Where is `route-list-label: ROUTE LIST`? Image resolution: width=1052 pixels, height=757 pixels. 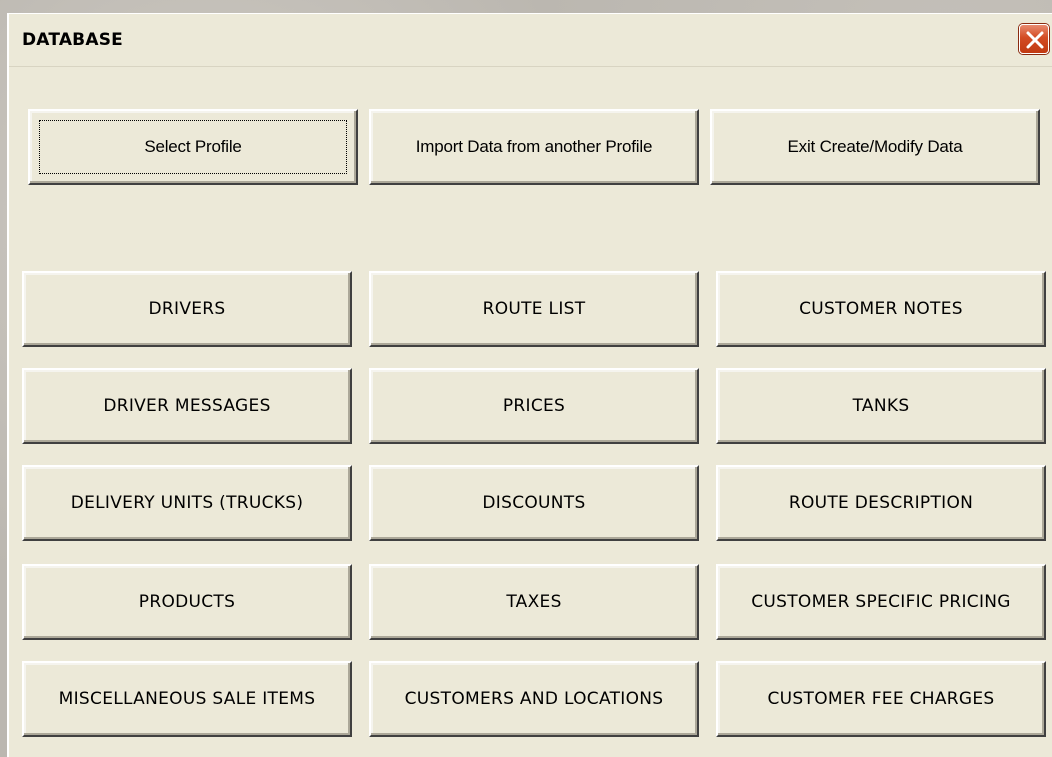
route-list-label: ROUTE LIST is located at coordinates (534, 309).